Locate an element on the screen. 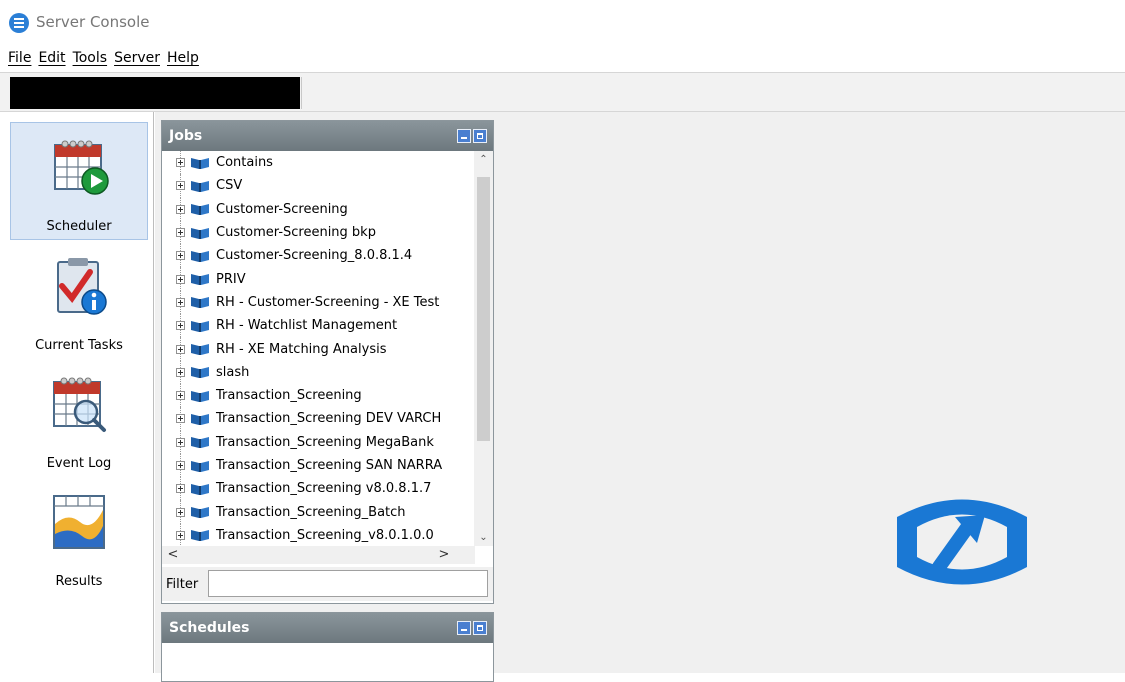 This screenshot has width=1125, height=682. tree-item: Transaction_Screening DEV VARCH is located at coordinates (318, 419).